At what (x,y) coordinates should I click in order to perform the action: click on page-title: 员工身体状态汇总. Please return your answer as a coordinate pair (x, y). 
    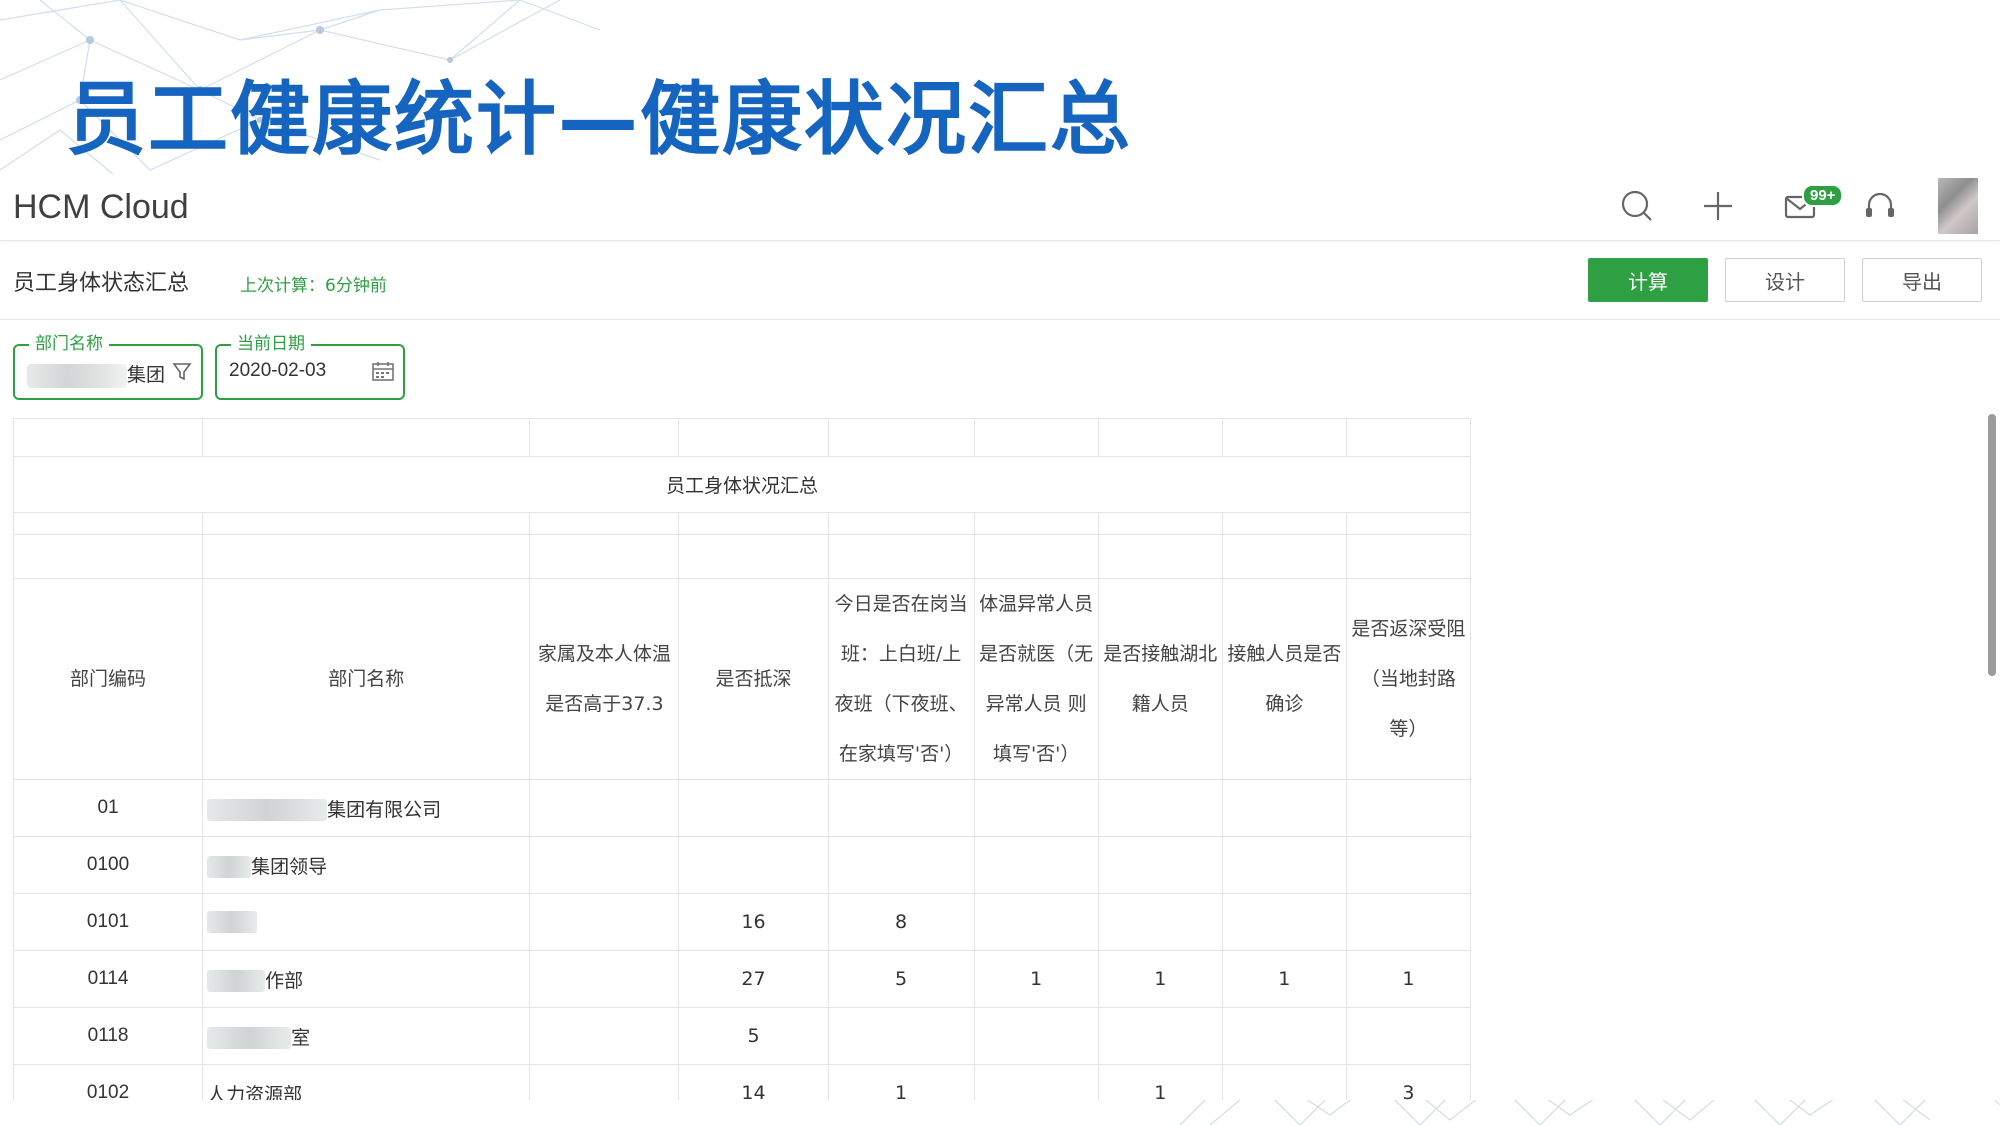
    Looking at the image, I should click on (101, 283).